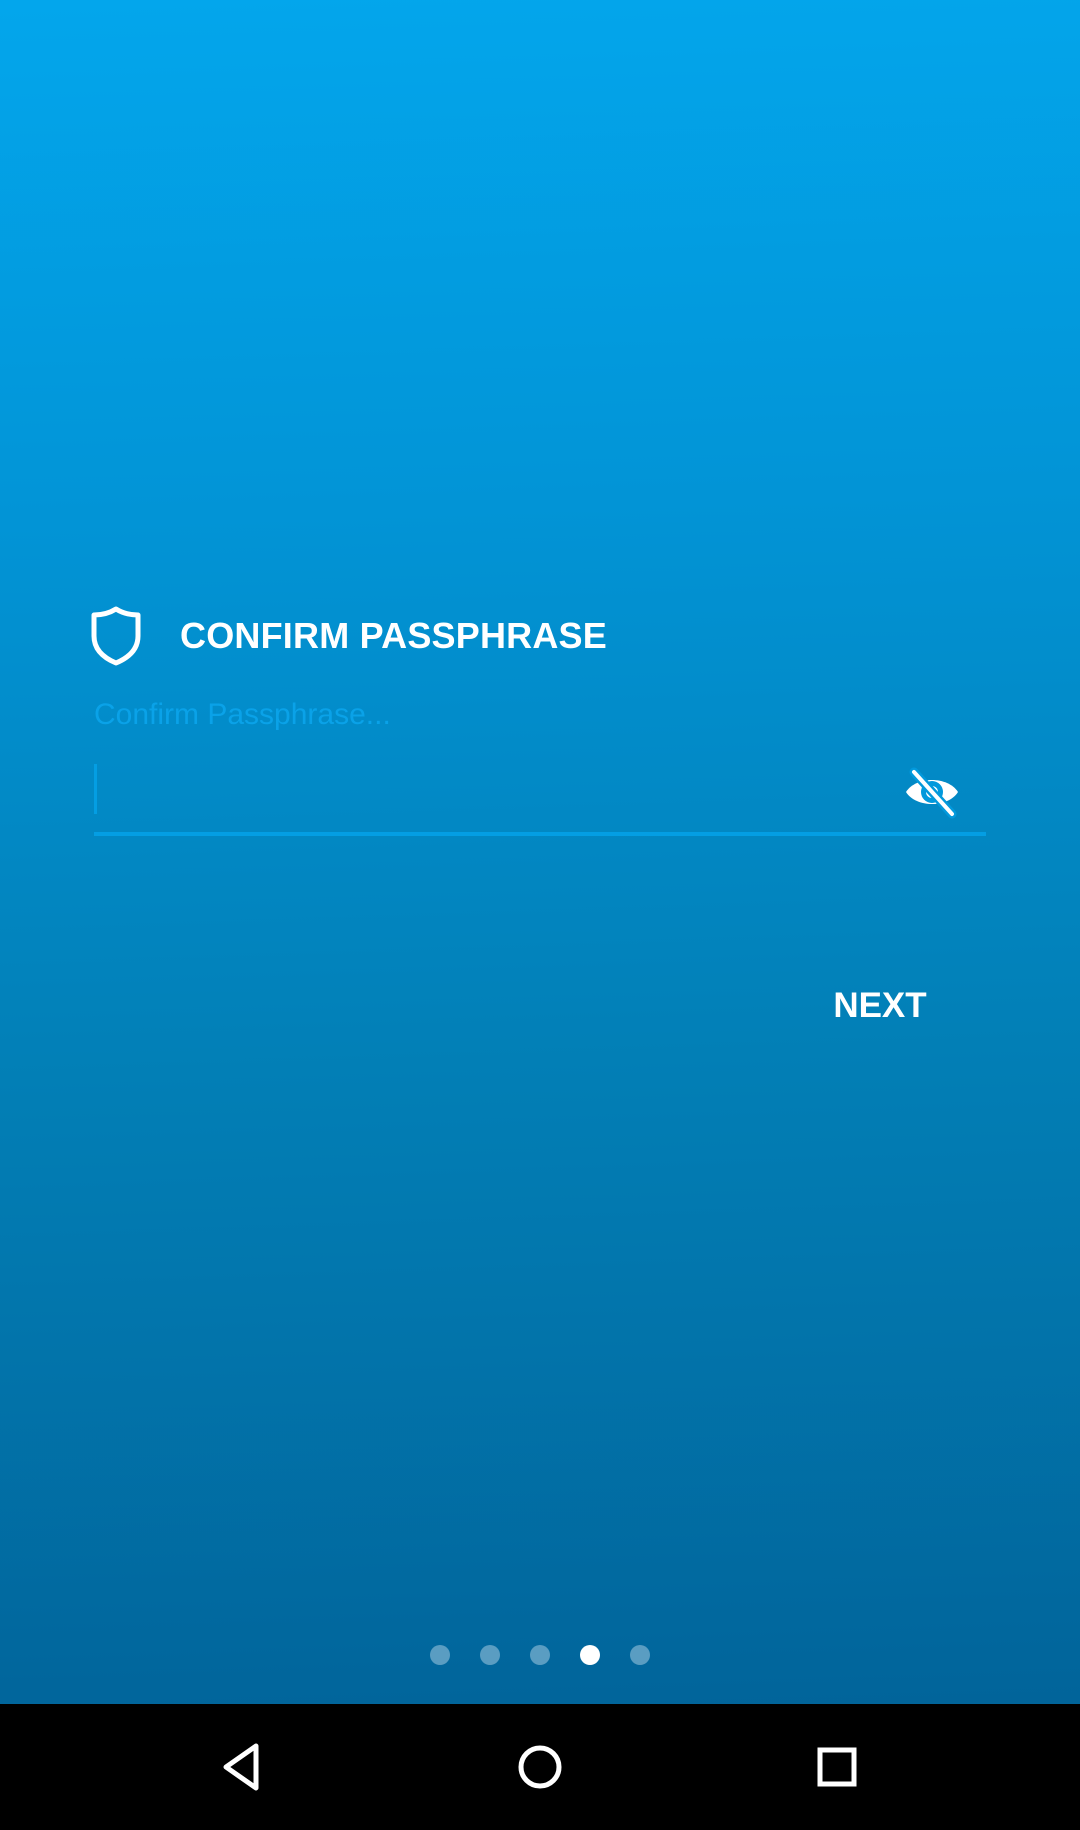  What do you see at coordinates (95, 789) in the screenshot?
I see `text-cursor` at bounding box center [95, 789].